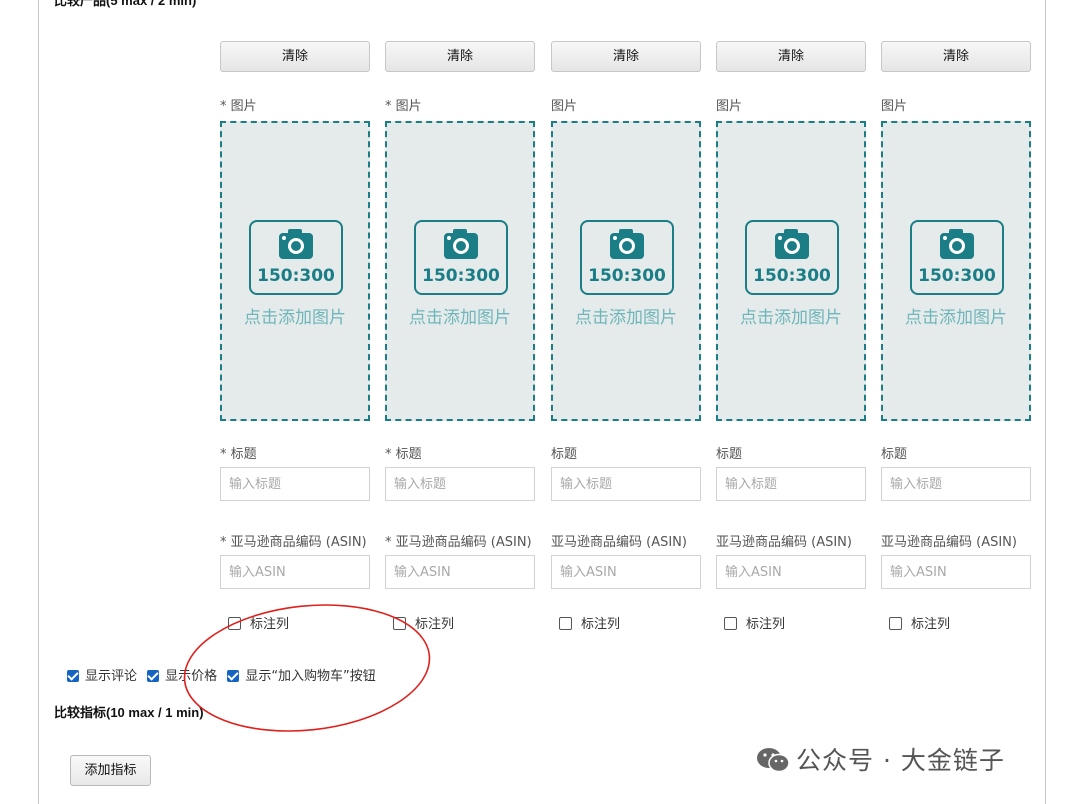 This screenshot has height=804, width=1080. What do you see at coordinates (307, 668) in the screenshot?
I see `annotation-circle` at bounding box center [307, 668].